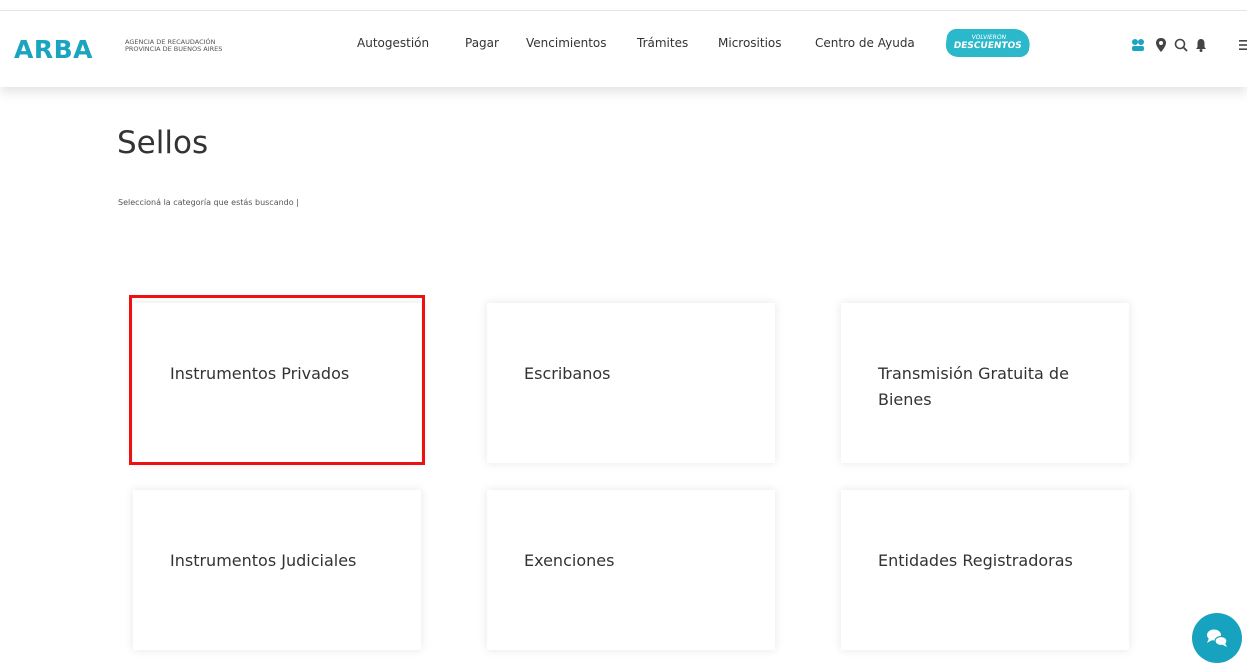 This screenshot has width=1247, height=667. I want to click on card-label: Instrumentos Judiciales, so click(263, 560).